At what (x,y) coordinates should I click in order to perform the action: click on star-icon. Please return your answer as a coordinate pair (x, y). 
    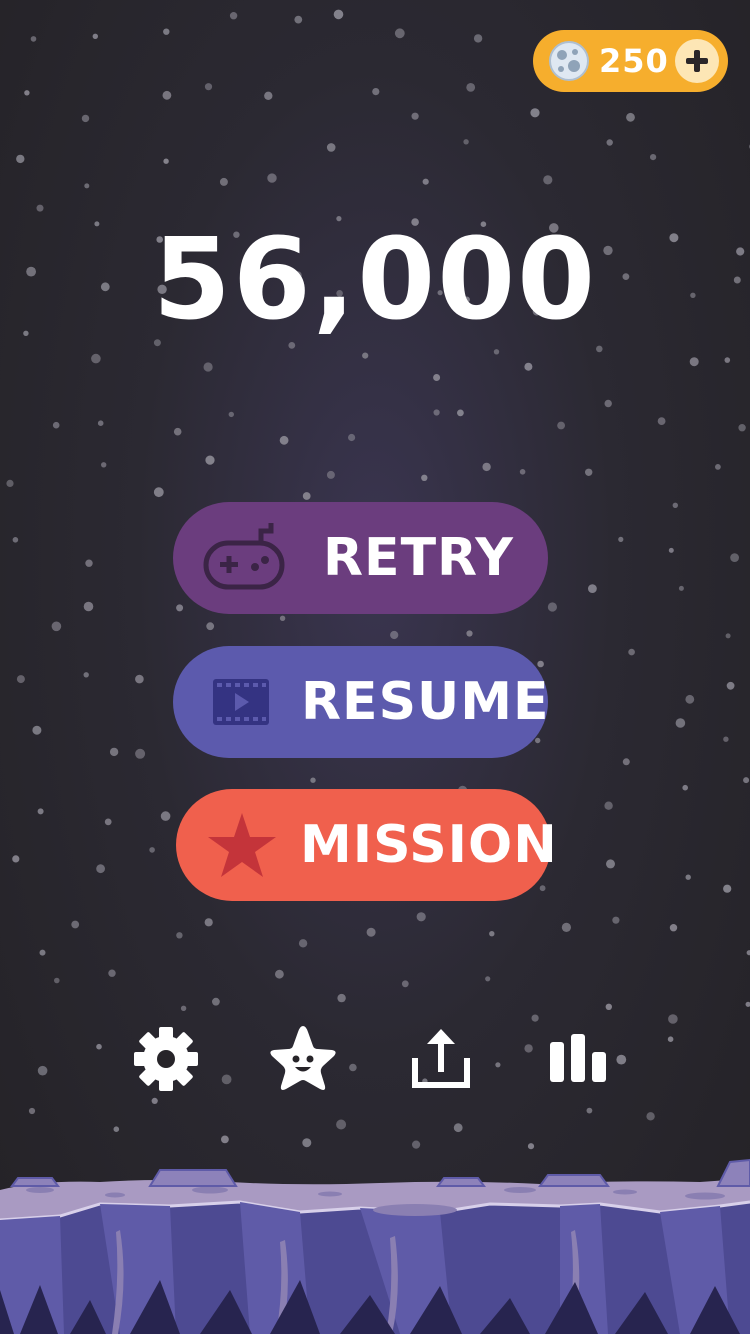
    Looking at the image, I should click on (242, 845).